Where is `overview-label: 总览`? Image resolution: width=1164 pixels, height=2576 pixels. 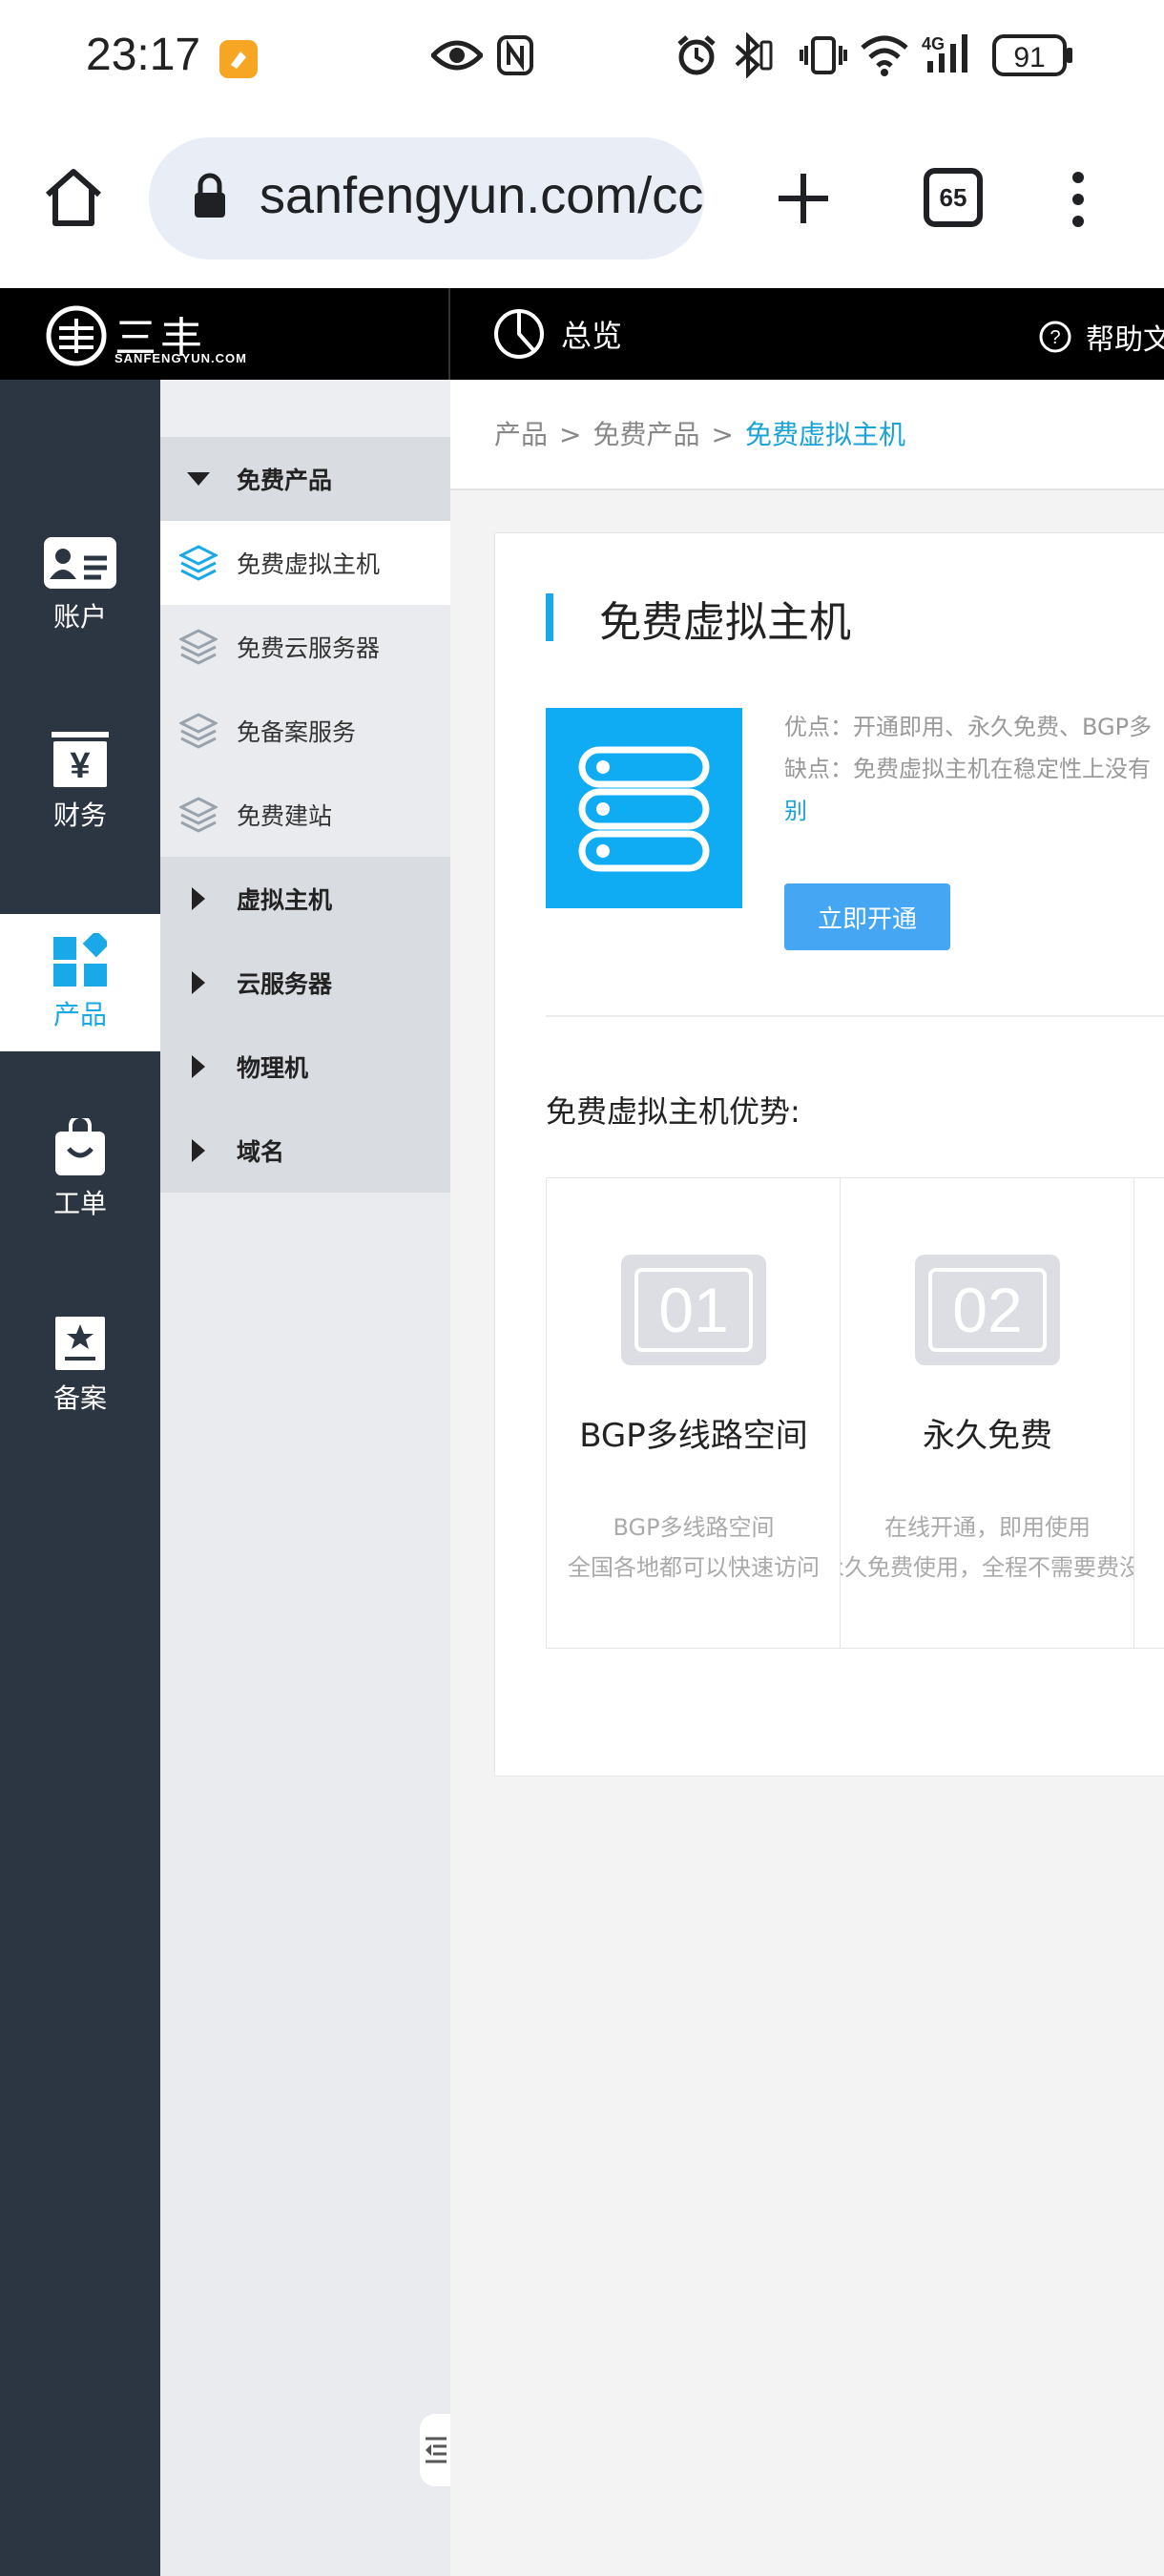
overview-label: 总览 is located at coordinates (592, 336).